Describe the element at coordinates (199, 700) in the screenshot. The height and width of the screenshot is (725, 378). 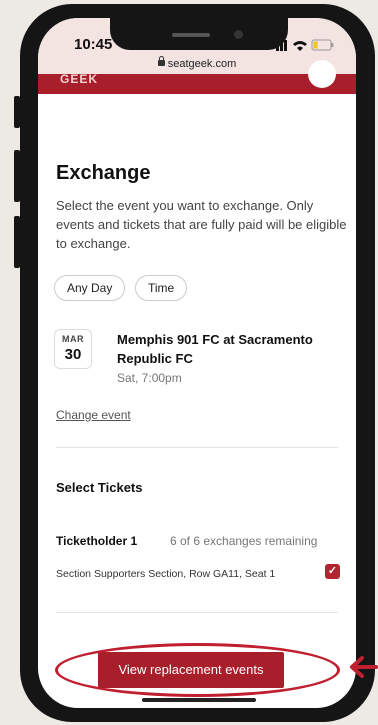
I see `home-indicator` at that location.